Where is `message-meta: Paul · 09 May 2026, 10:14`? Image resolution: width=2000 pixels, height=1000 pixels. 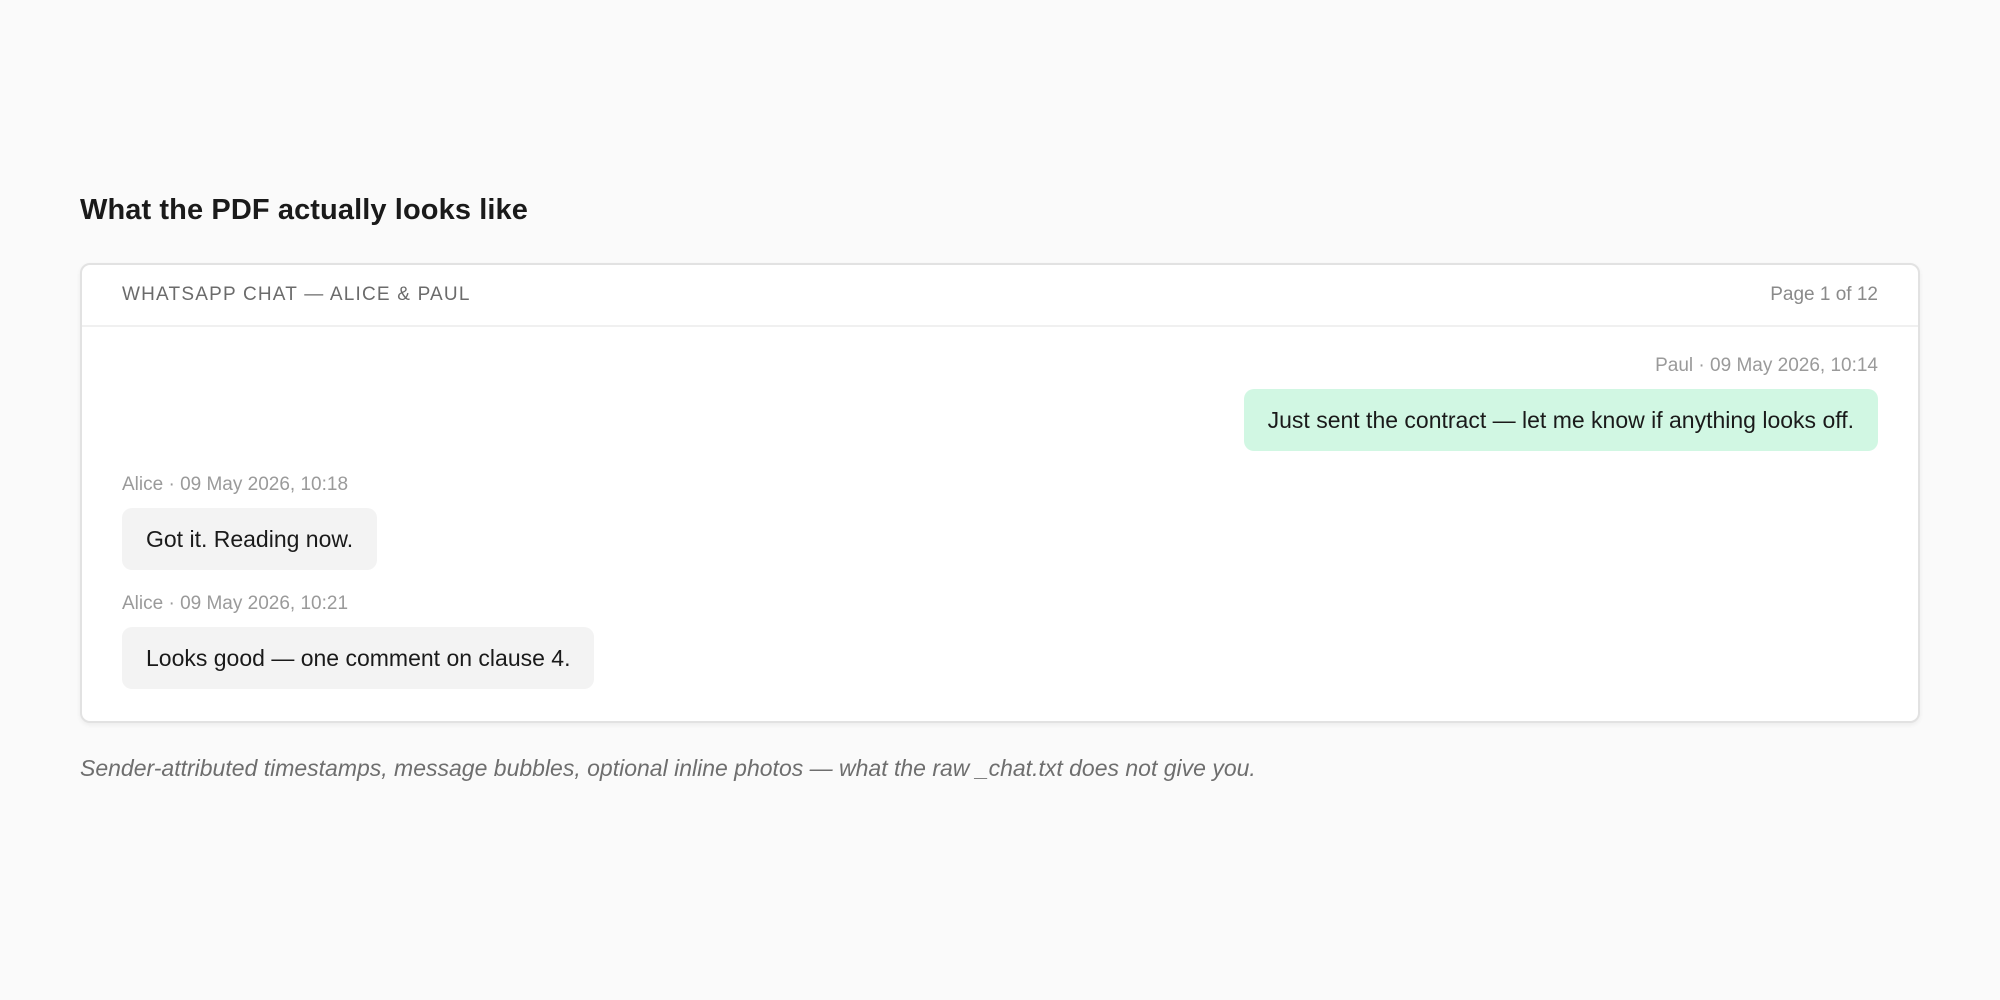 message-meta: Paul · 09 May 2026, 10:14 is located at coordinates (1766, 365).